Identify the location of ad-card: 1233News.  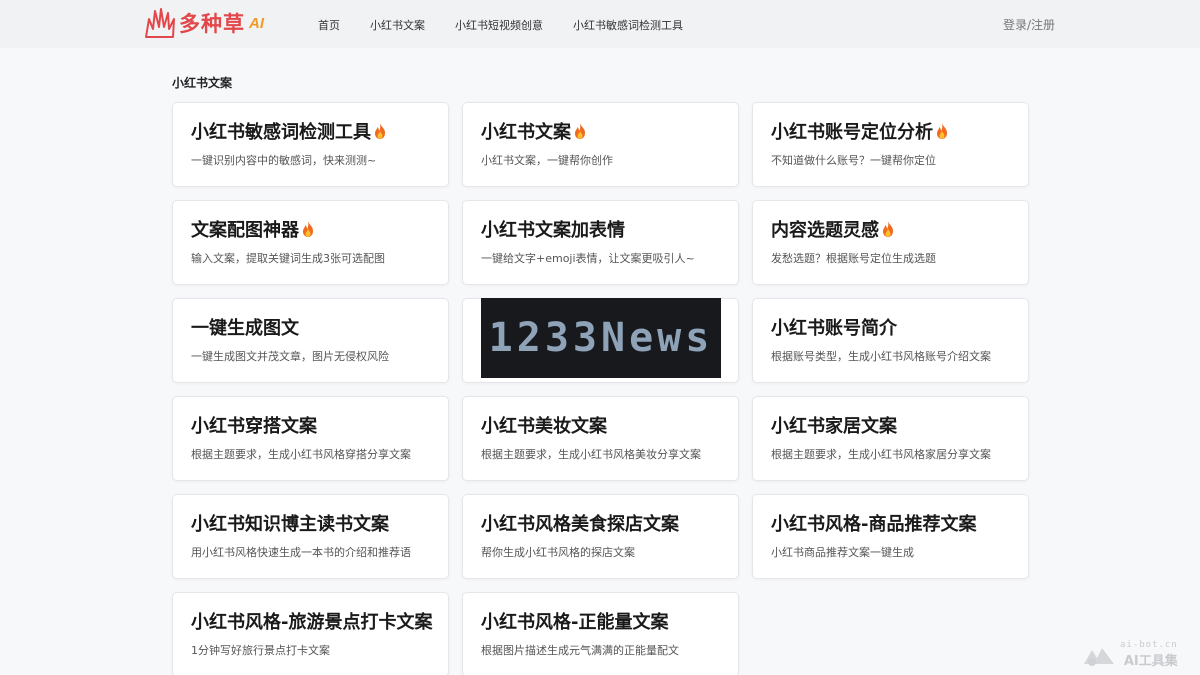
(600, 340).